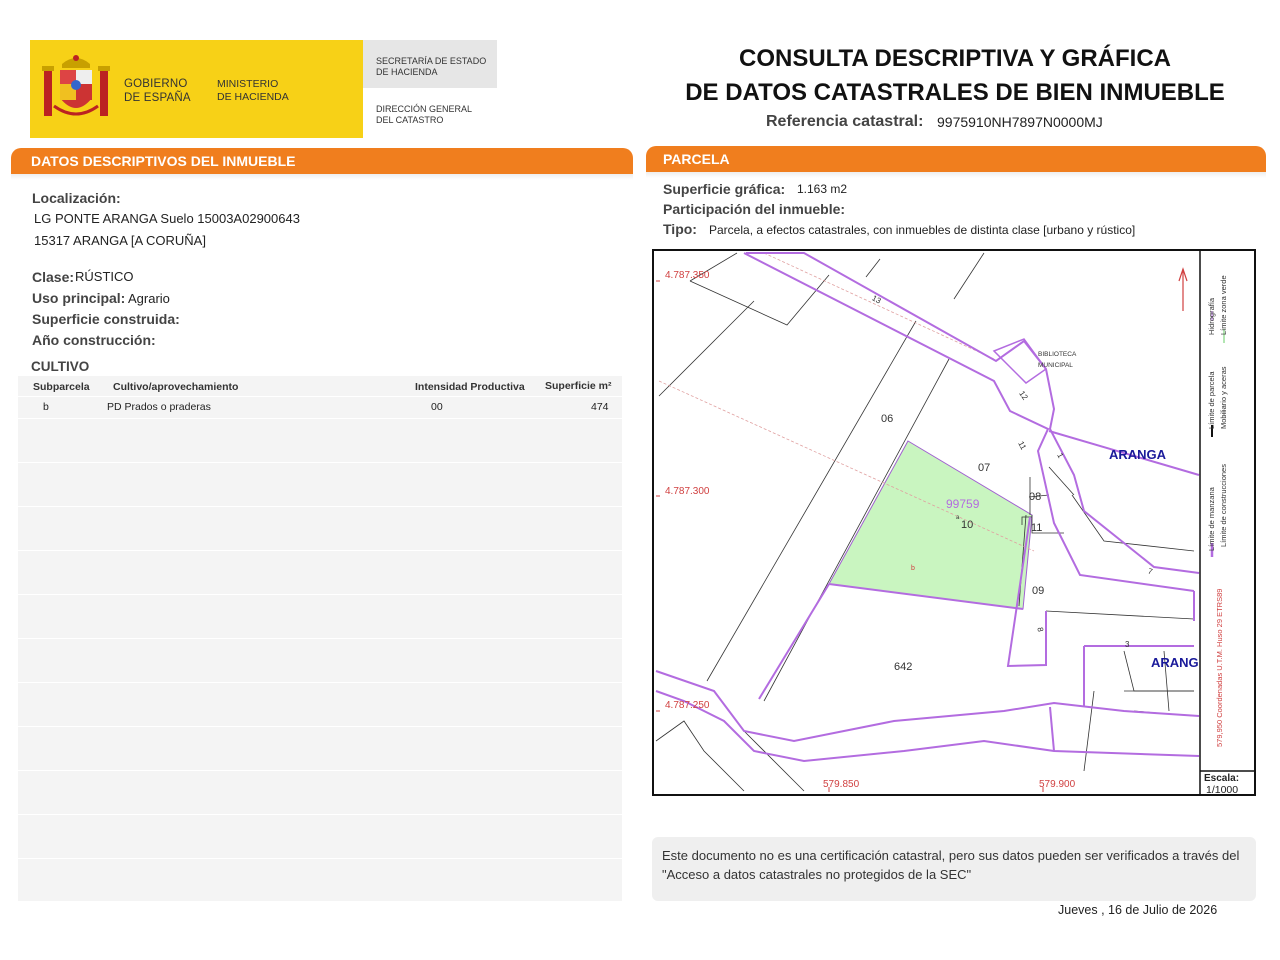 The width and height of the screenshot is (1280, 960). I want to click on superficie-construida-label: Superficie construida:, so click(106, 319).